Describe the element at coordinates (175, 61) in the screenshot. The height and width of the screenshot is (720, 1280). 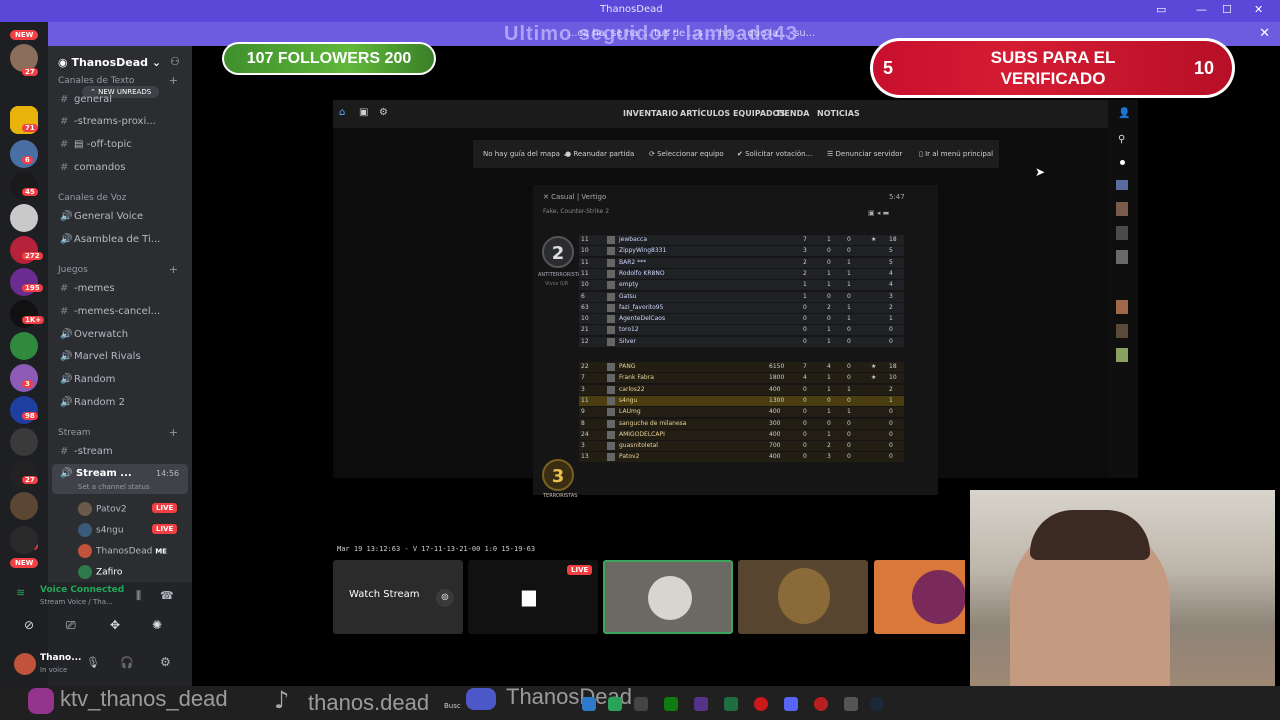
I see `add-member-icon: ⚇` at that location.